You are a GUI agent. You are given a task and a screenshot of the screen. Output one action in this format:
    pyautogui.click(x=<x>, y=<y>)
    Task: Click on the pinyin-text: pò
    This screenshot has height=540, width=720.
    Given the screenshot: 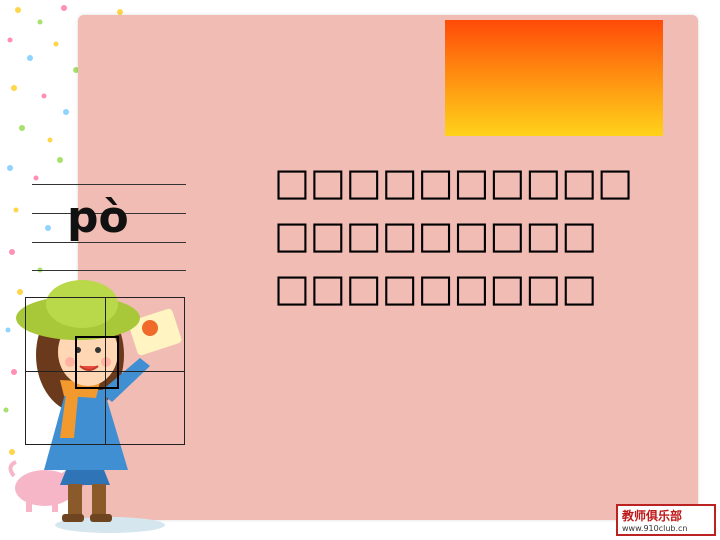 What is the action you would take?
    pyautogui.click(x=98, y=217)
    